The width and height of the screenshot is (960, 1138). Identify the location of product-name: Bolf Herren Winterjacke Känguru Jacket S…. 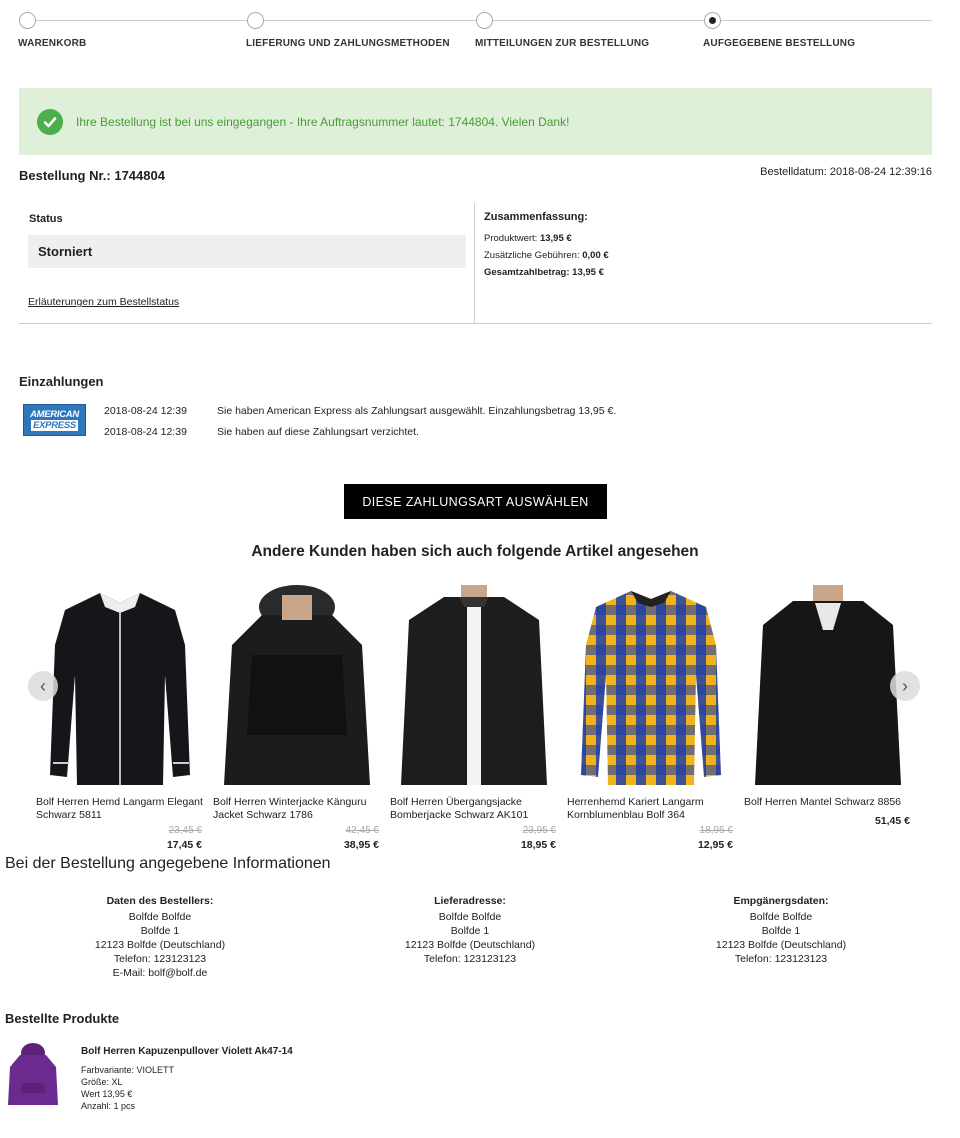
(301, 809).